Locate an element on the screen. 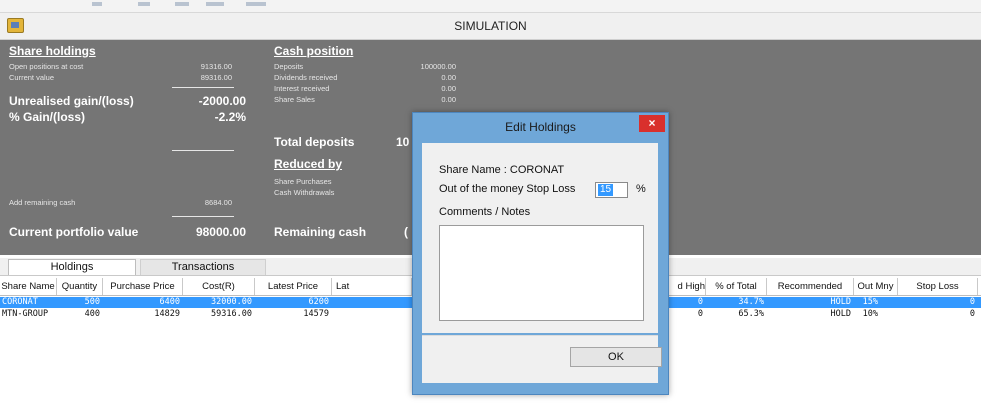 The height and width of the screenshot is (416, 981). stop-loss-input: 15 is located at coordinates (611, 190).